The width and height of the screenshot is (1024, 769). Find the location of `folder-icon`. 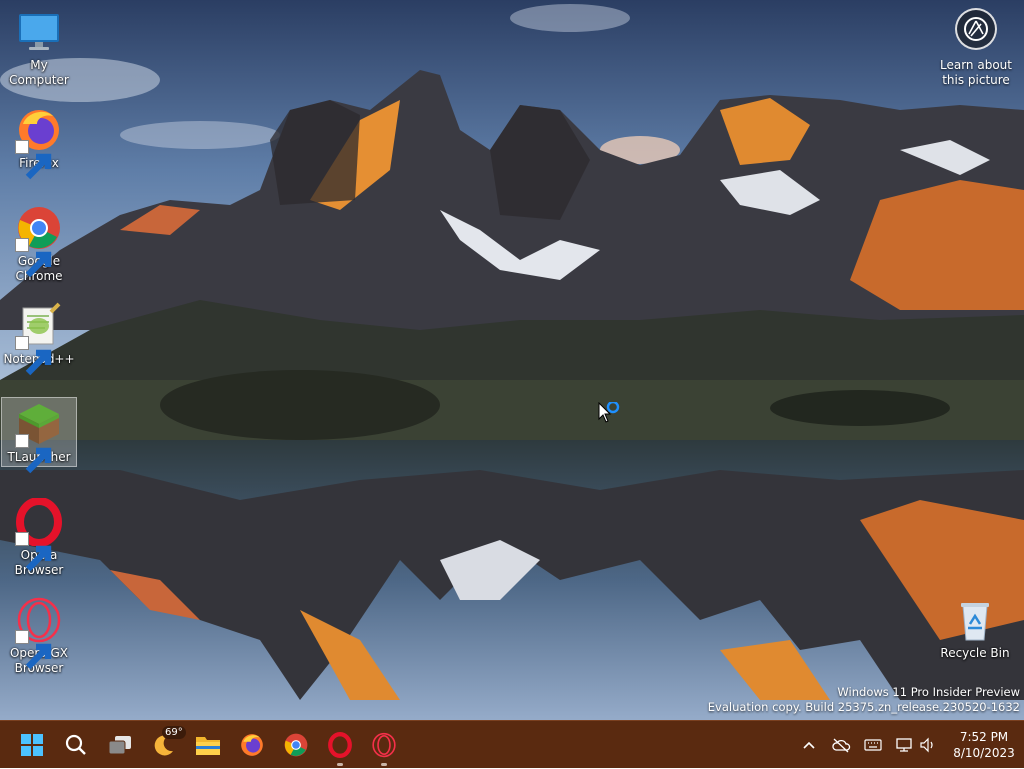

folder-icon is located at coordinates (208, 746).